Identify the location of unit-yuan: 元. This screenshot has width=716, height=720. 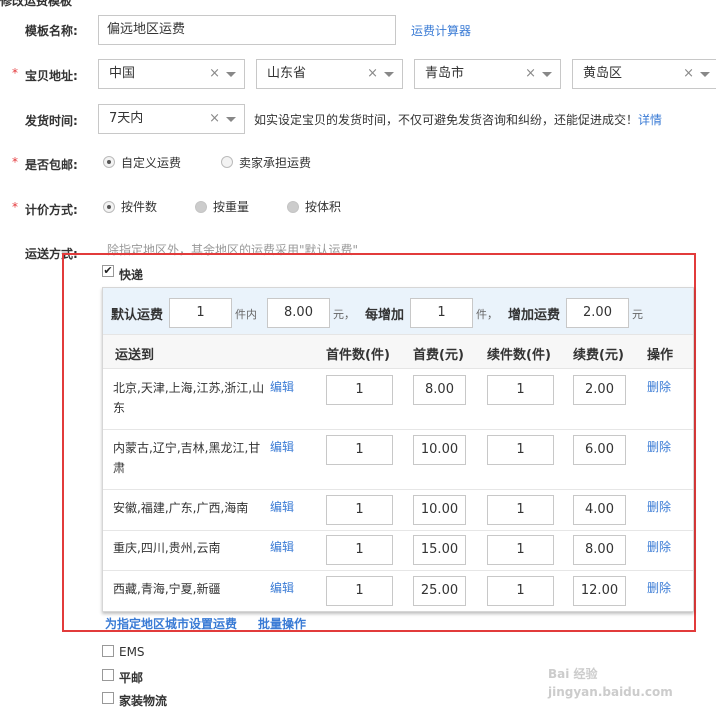
(637, 314).